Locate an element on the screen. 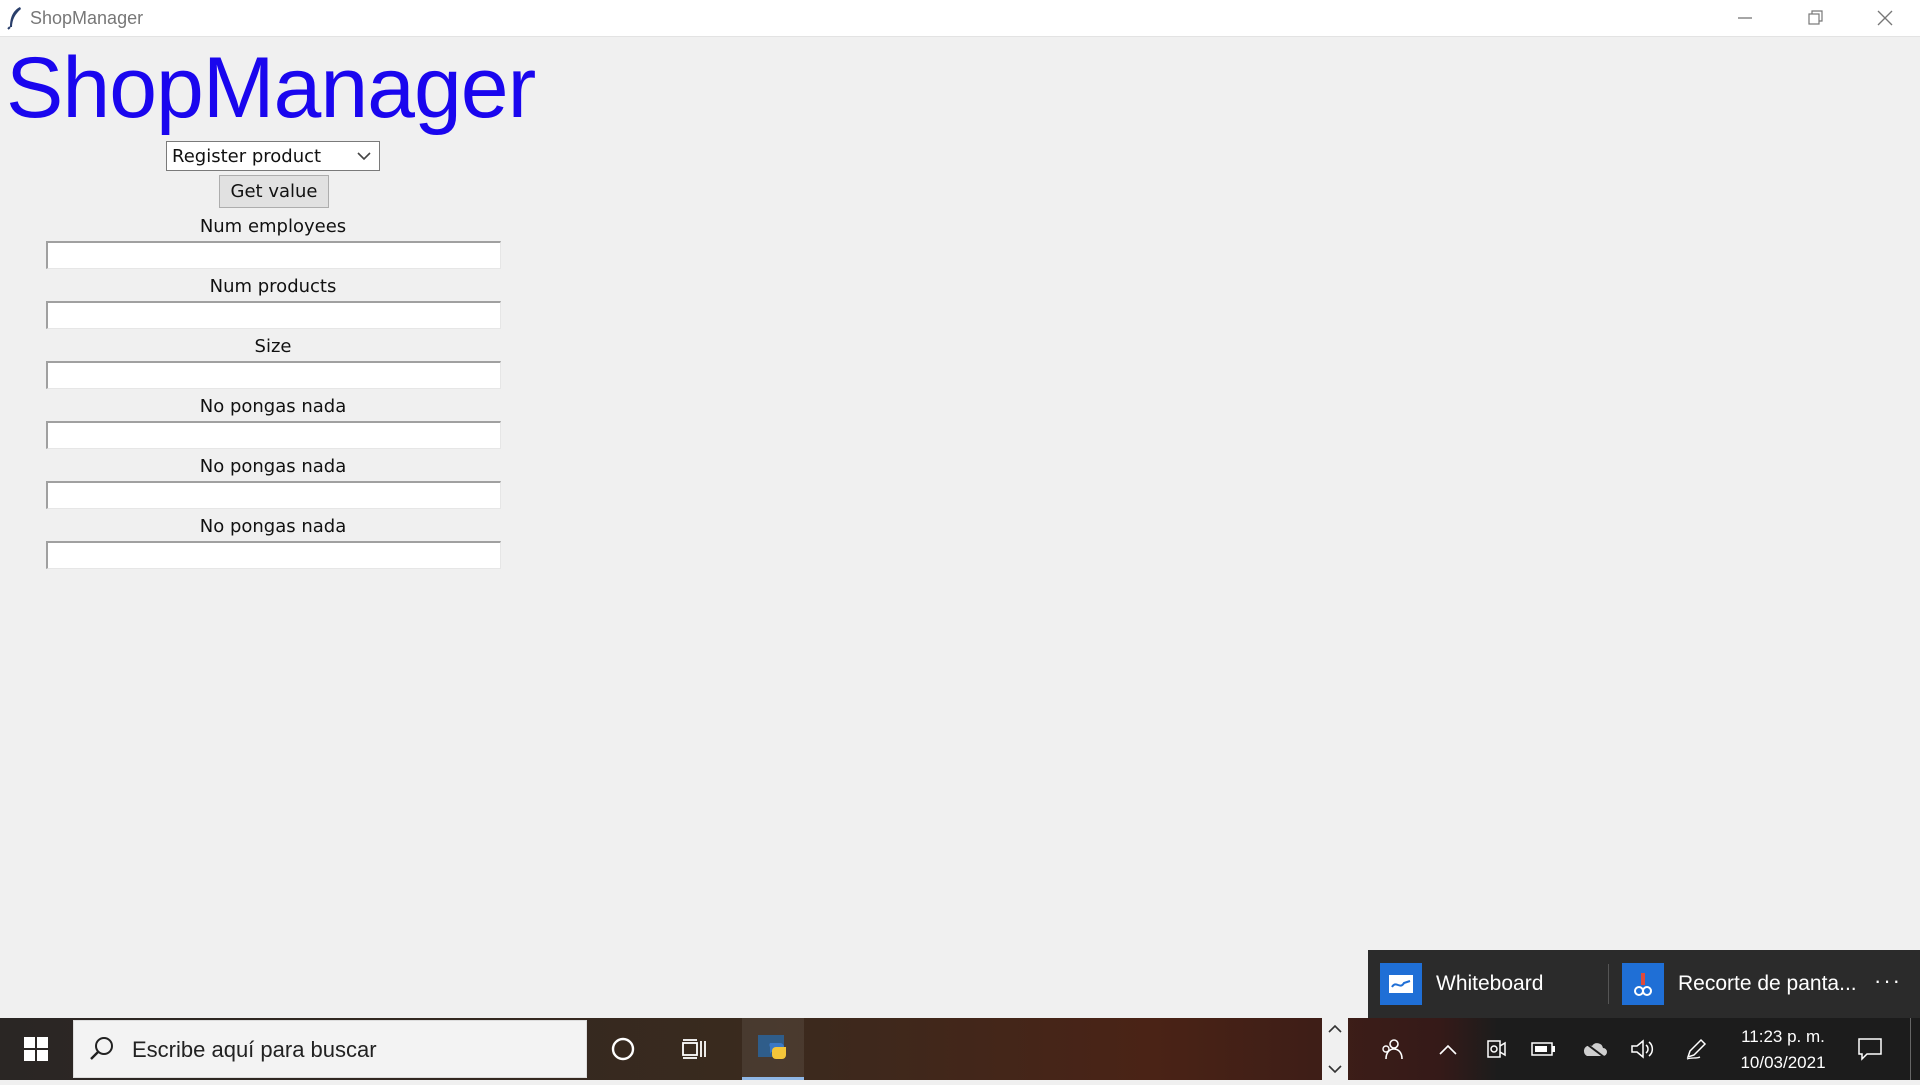 The image size is (1920, 1085). minimize-button is located at coordinates (1745, 18).